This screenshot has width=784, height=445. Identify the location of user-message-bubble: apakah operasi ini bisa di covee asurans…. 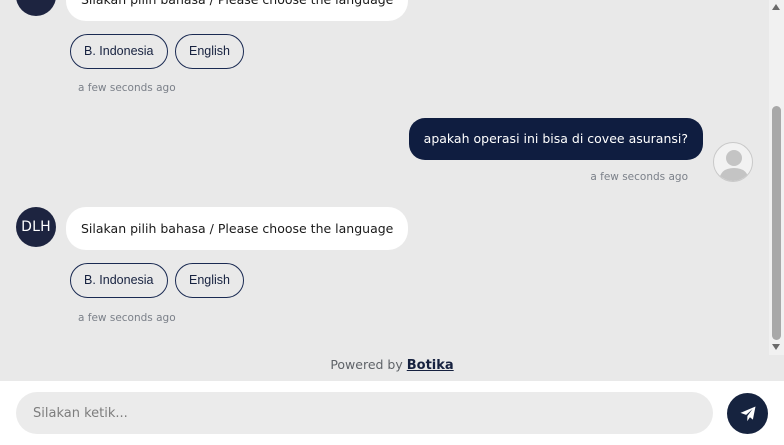
(555, 139).